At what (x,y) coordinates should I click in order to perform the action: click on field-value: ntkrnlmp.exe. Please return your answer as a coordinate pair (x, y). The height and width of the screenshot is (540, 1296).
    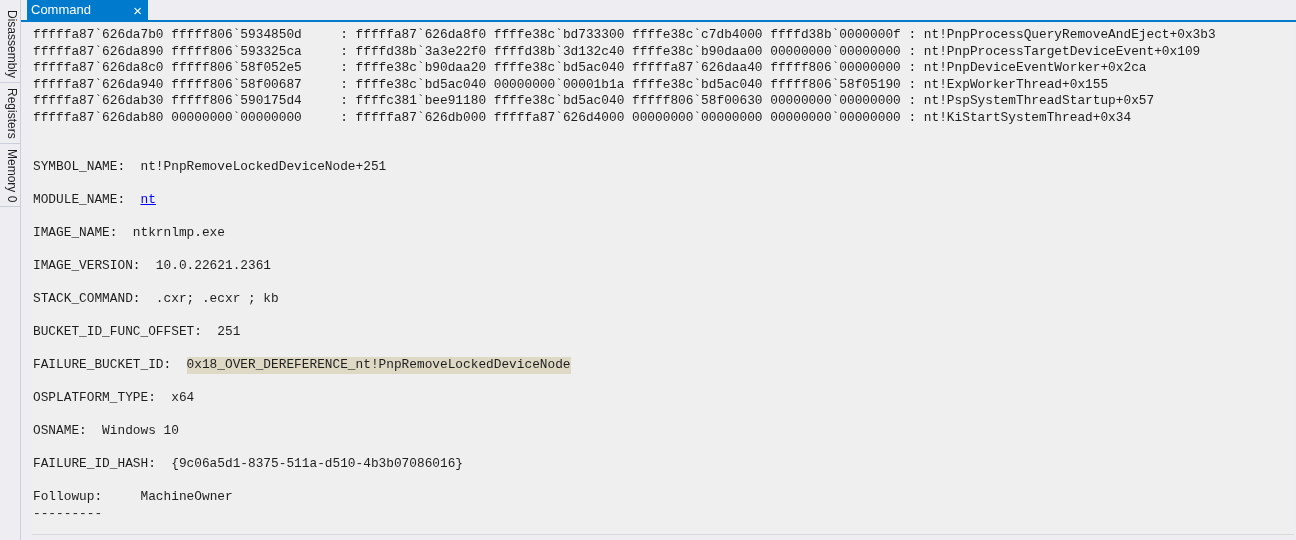
    Looking at the image, I should click on (178, 233).